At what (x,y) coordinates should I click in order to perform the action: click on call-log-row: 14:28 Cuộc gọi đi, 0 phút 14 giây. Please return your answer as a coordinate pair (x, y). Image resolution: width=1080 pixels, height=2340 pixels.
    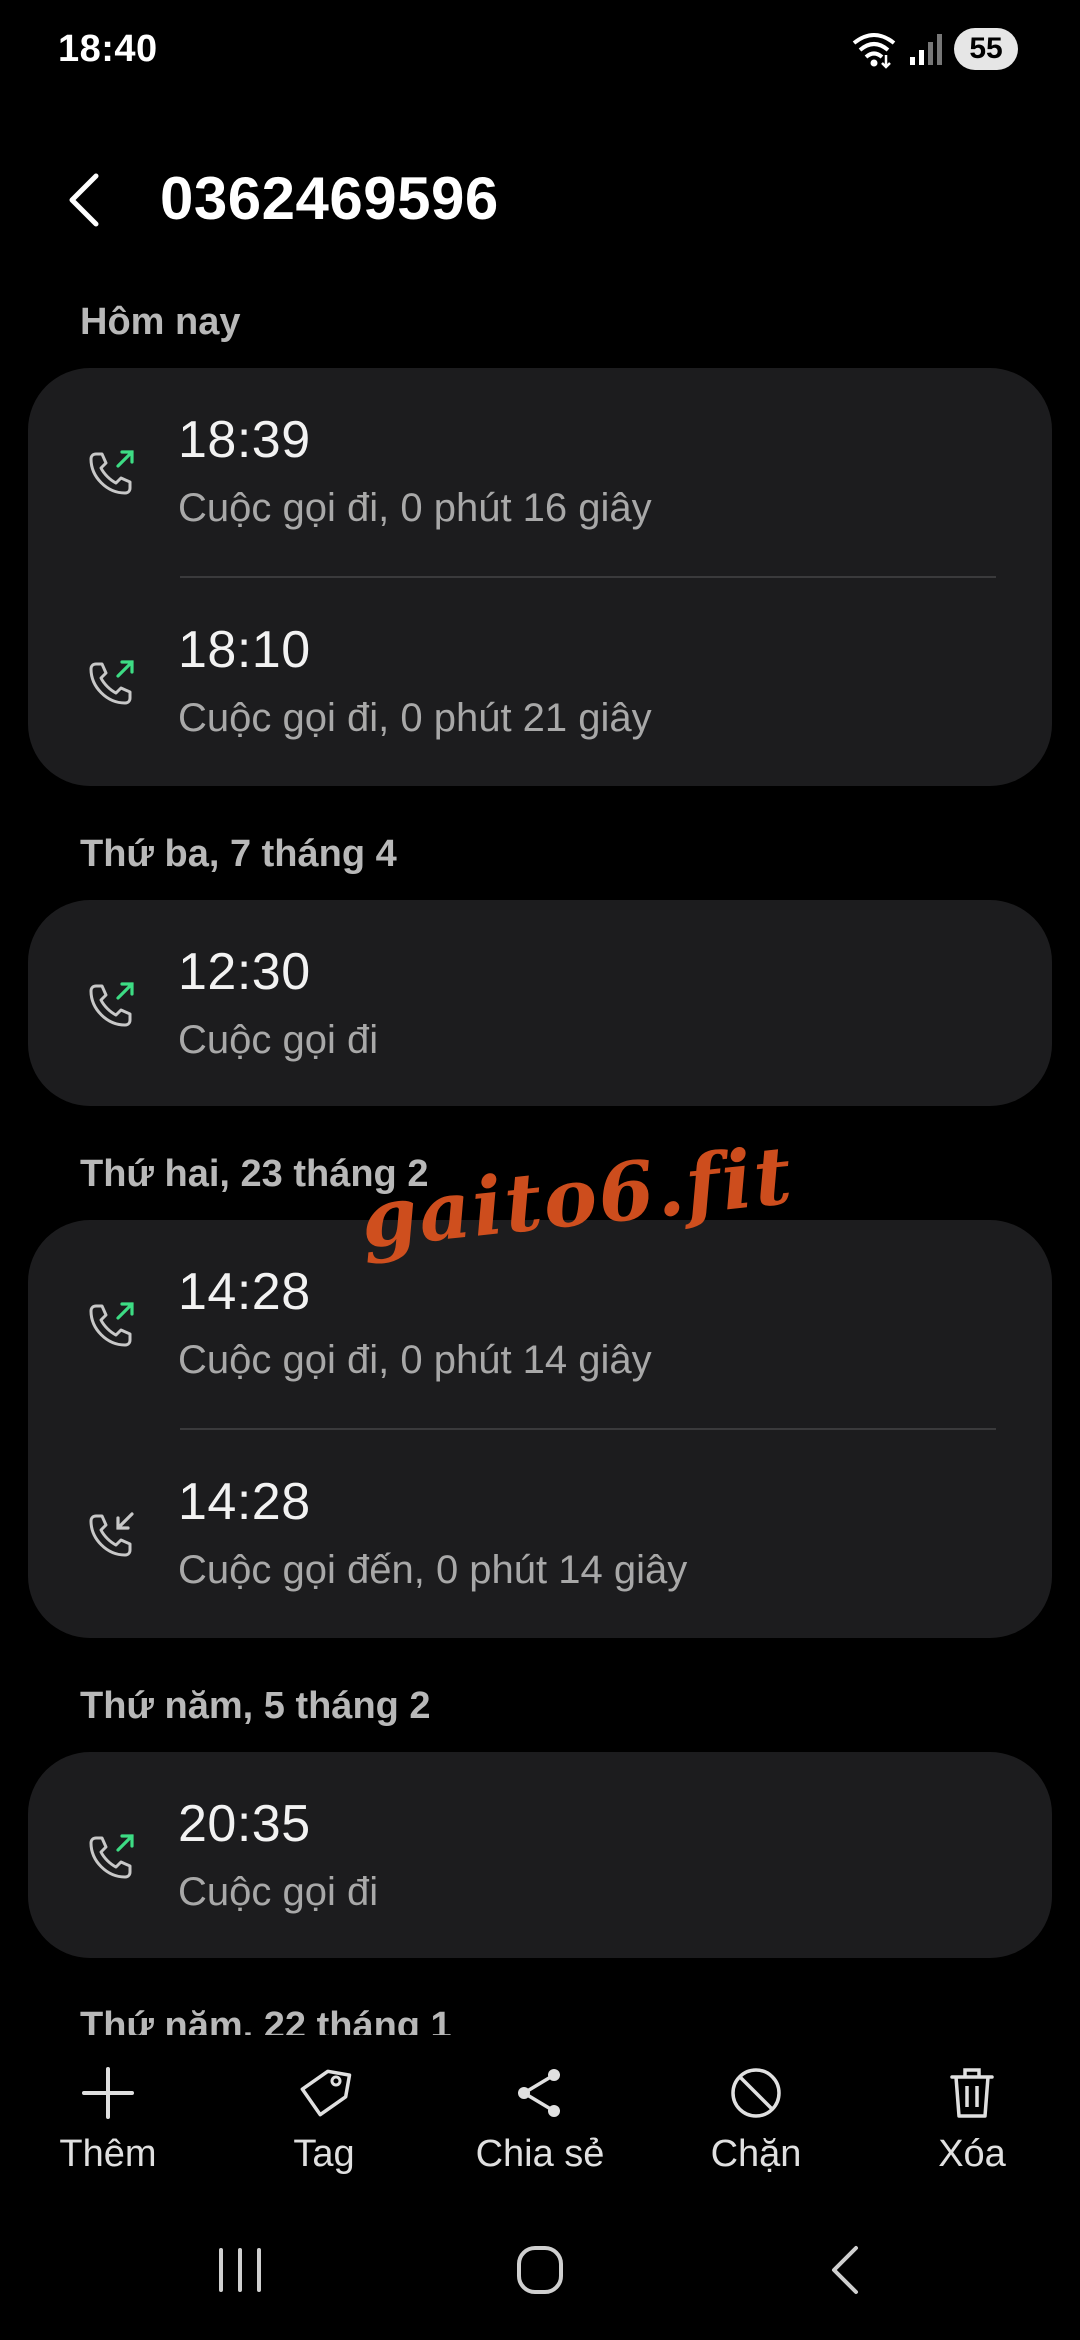
    Looking at the image, I should click on (540, 1324).